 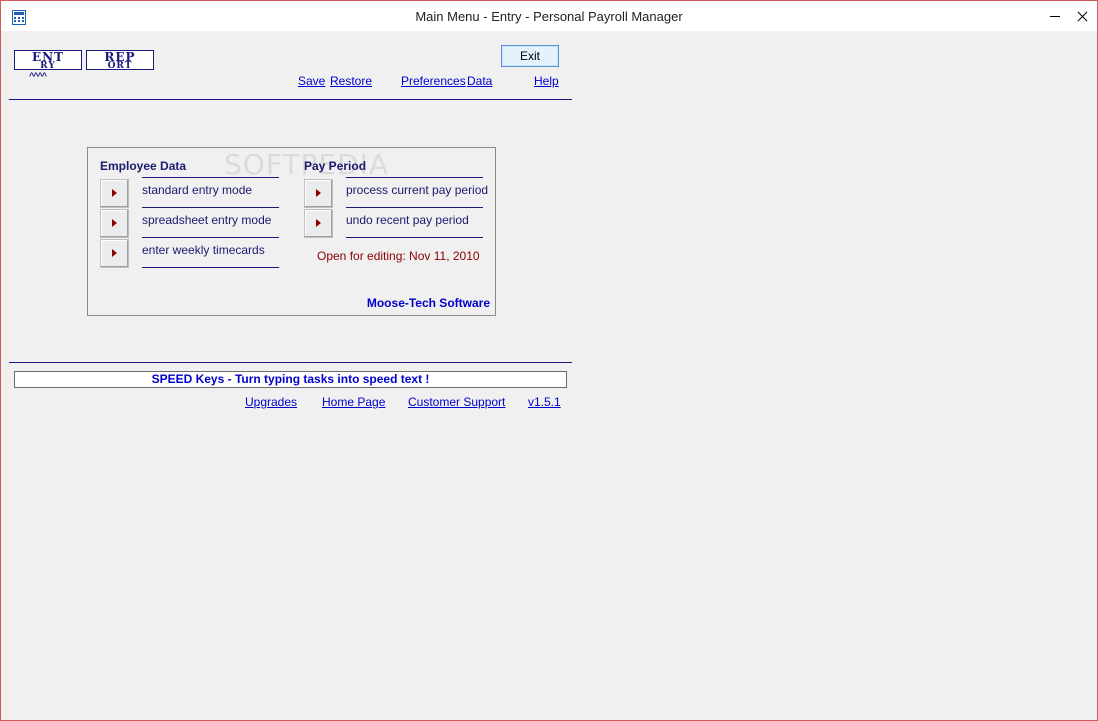 What do you see at coordinates (544, 402) in the screenshot?
I see `version-link: v1.5.1` at bounding box center [544, 402].